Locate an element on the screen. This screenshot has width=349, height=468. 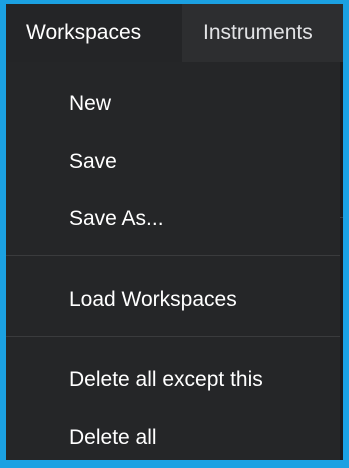
menu-item-delete-all-except-this: Delete all except this is located at coordinates (173, 380).